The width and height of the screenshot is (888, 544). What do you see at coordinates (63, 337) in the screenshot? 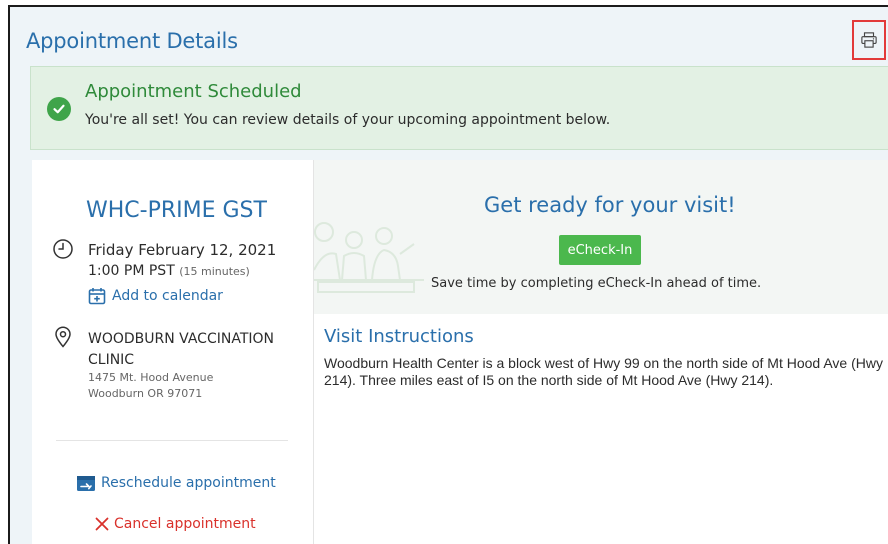
I see `location-pin-icon` at bounding box center [63, 337].